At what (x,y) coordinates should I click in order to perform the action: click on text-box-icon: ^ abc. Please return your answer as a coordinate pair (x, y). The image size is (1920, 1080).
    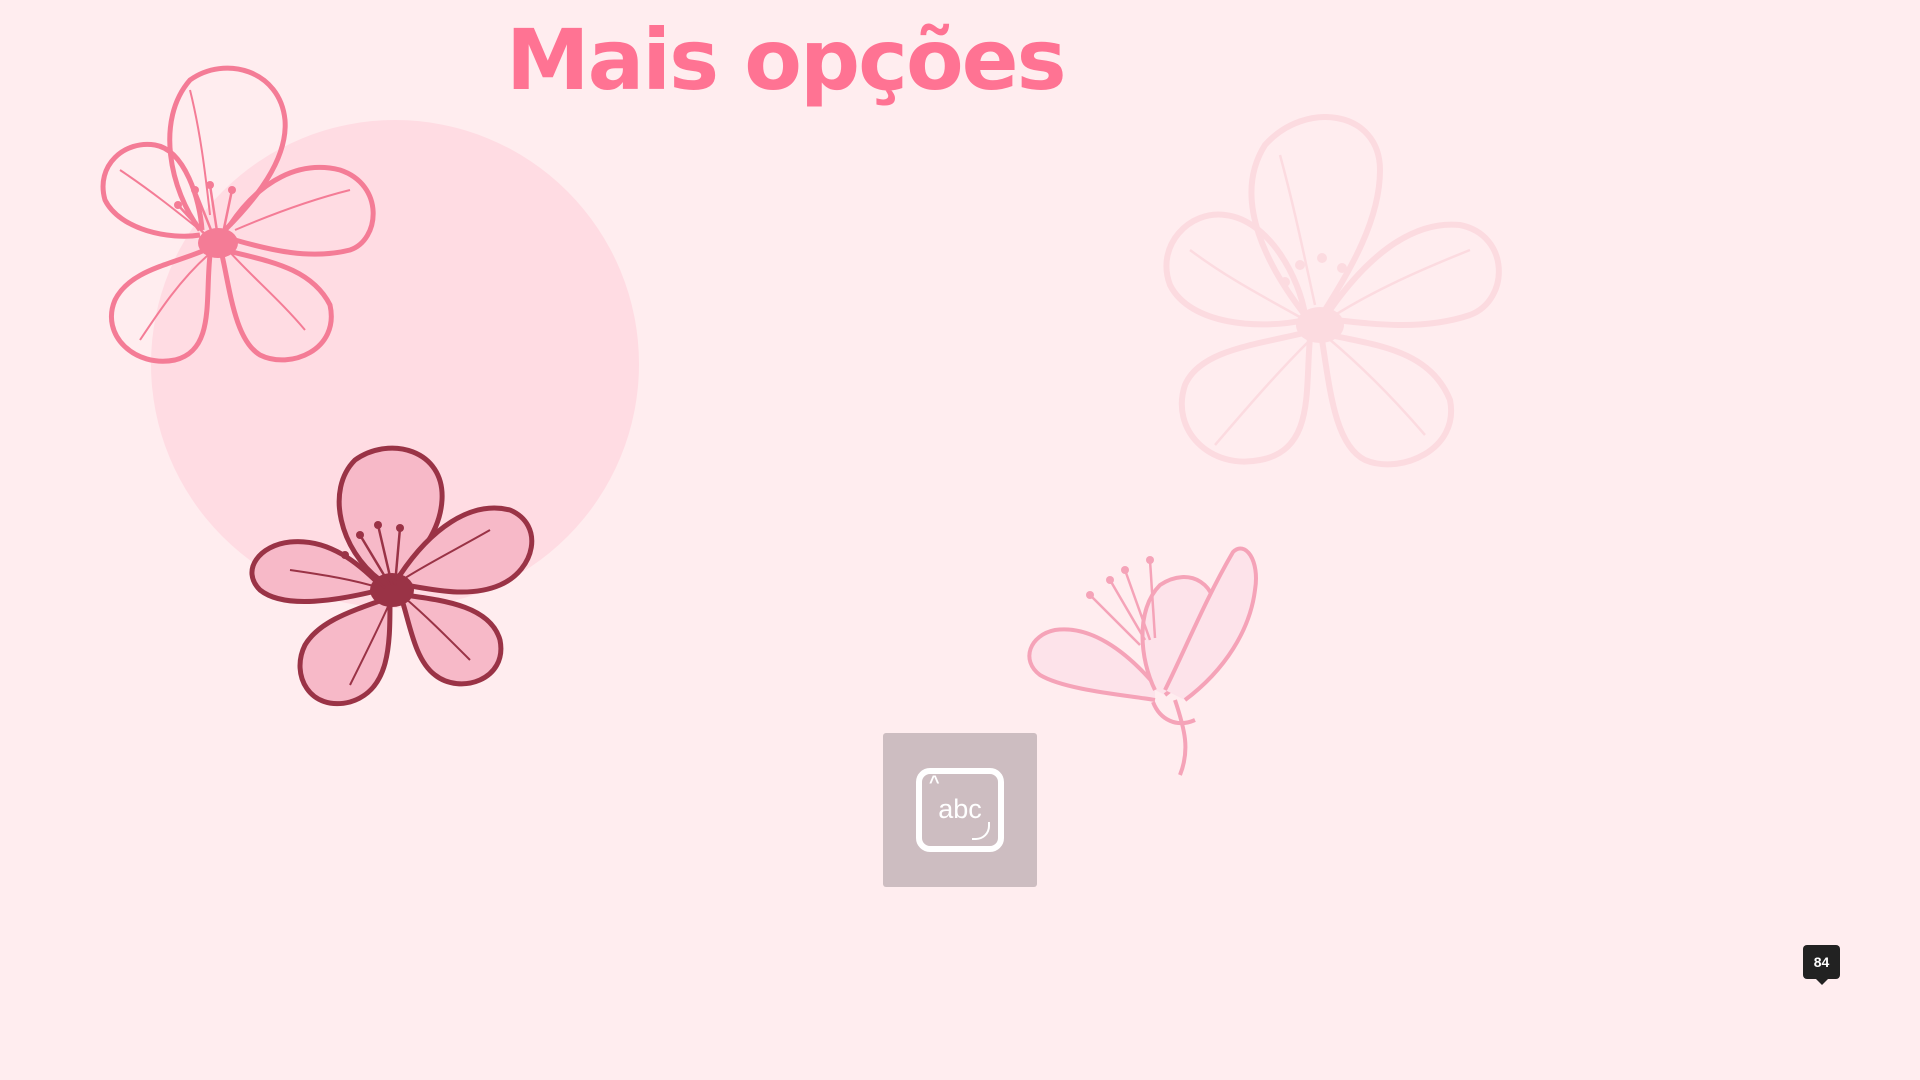
    Looking at the image, I should click on (960, 810).